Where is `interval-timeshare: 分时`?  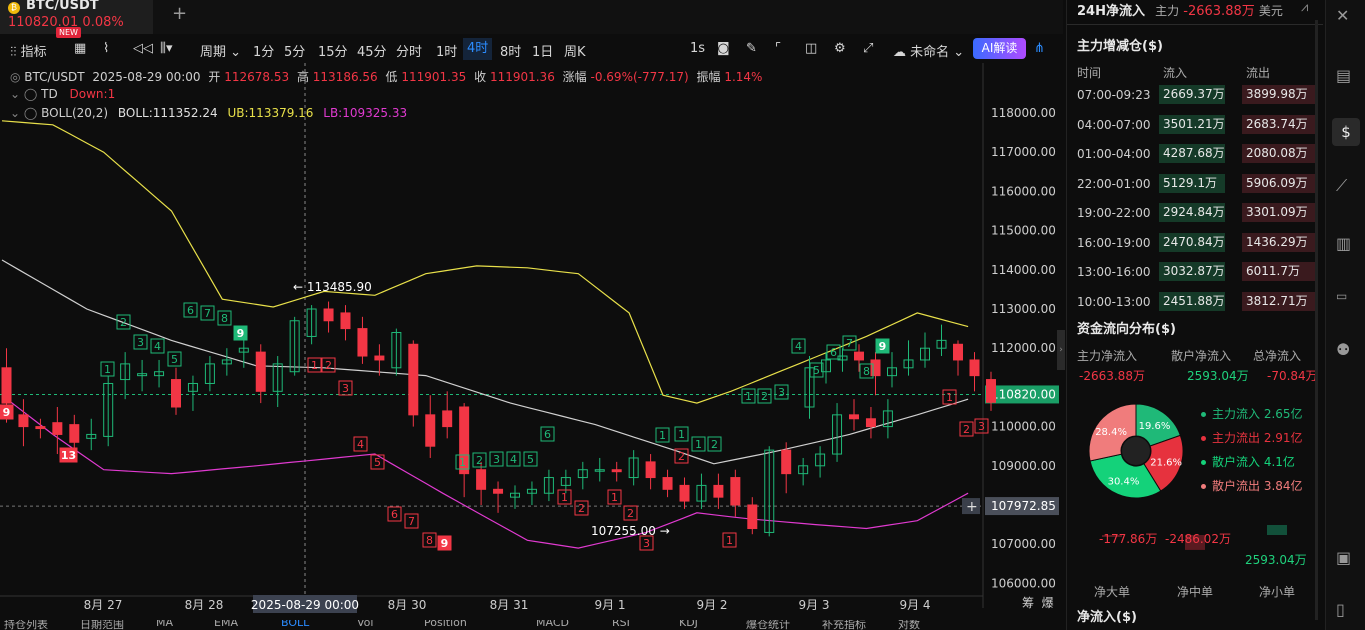
interval-timeshare: 分时 is located at coordinates (409, 50).